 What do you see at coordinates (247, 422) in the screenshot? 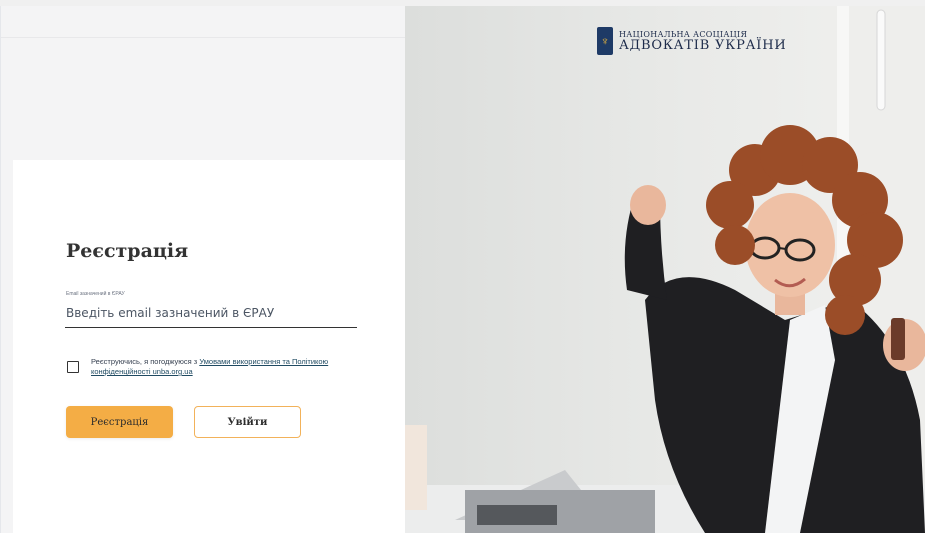
I see `login-button: Увійти` at bounding box center [247, 422].